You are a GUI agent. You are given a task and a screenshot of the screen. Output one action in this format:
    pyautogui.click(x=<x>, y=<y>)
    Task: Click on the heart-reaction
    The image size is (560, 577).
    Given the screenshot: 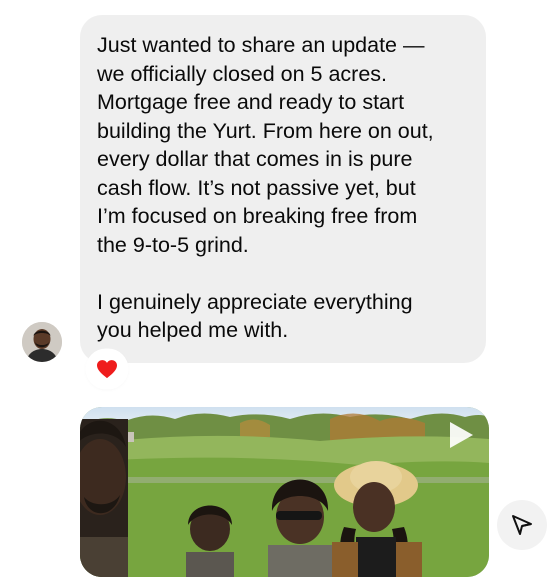 What is the action you would take?
    pyautogui.click(x=107, y=369)
    